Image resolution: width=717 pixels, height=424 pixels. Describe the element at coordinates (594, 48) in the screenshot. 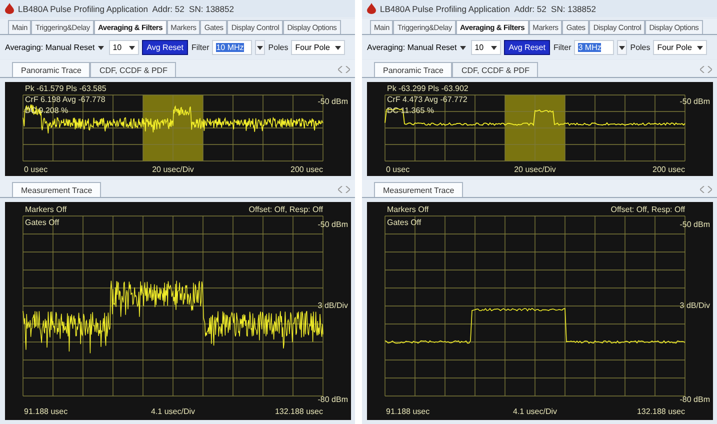

I see `filter-field: 3 MHz` at that location.